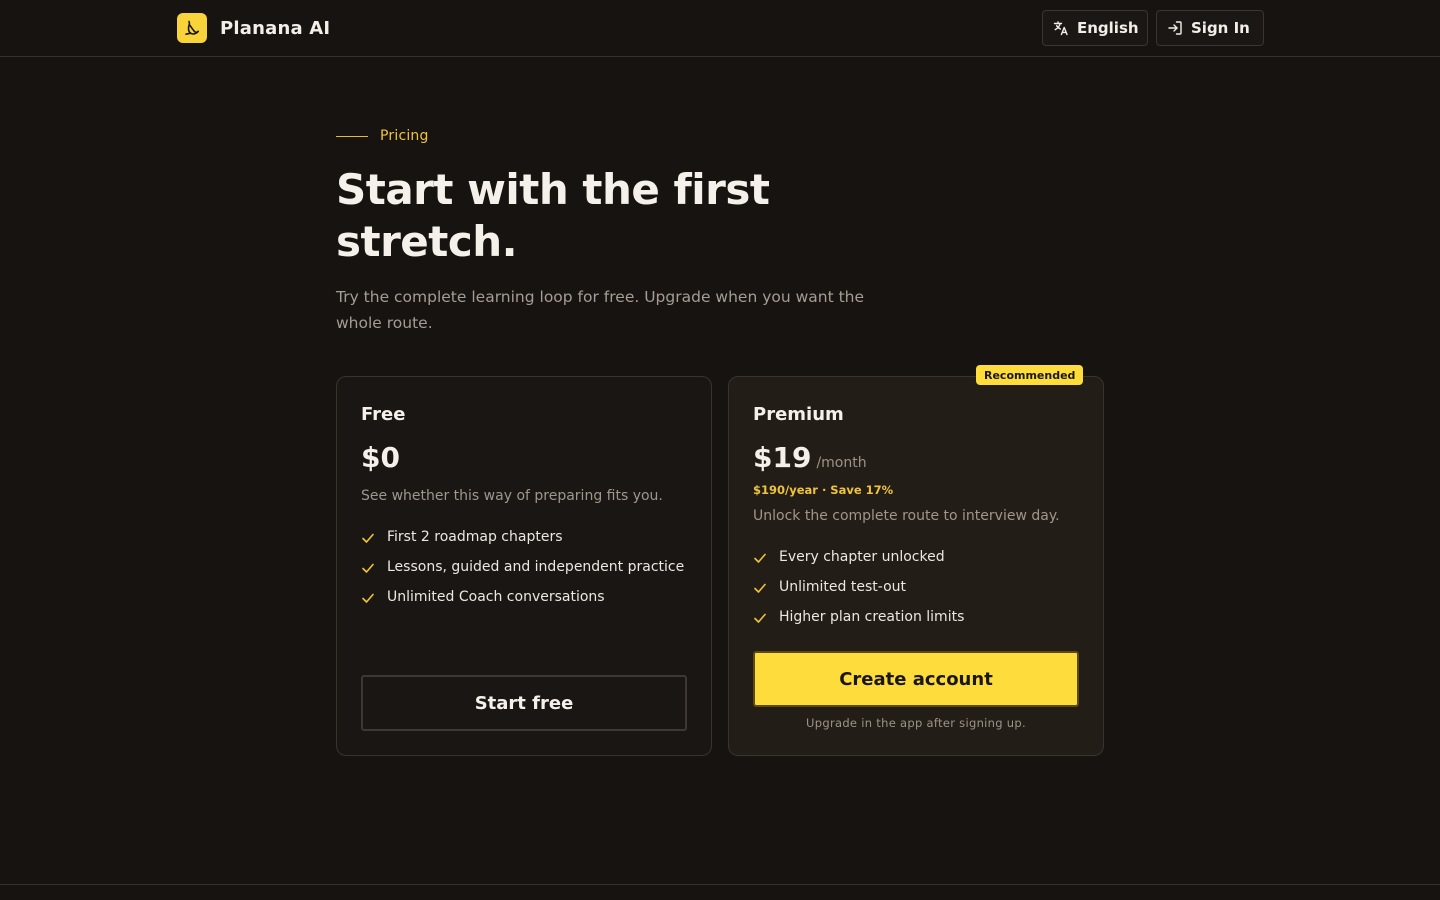 The width and height of the screenshot is (1440, 900). Describe the element at coordinates (275, 28) in the screenshot. I see `brand-name: Planana AI` at that location.